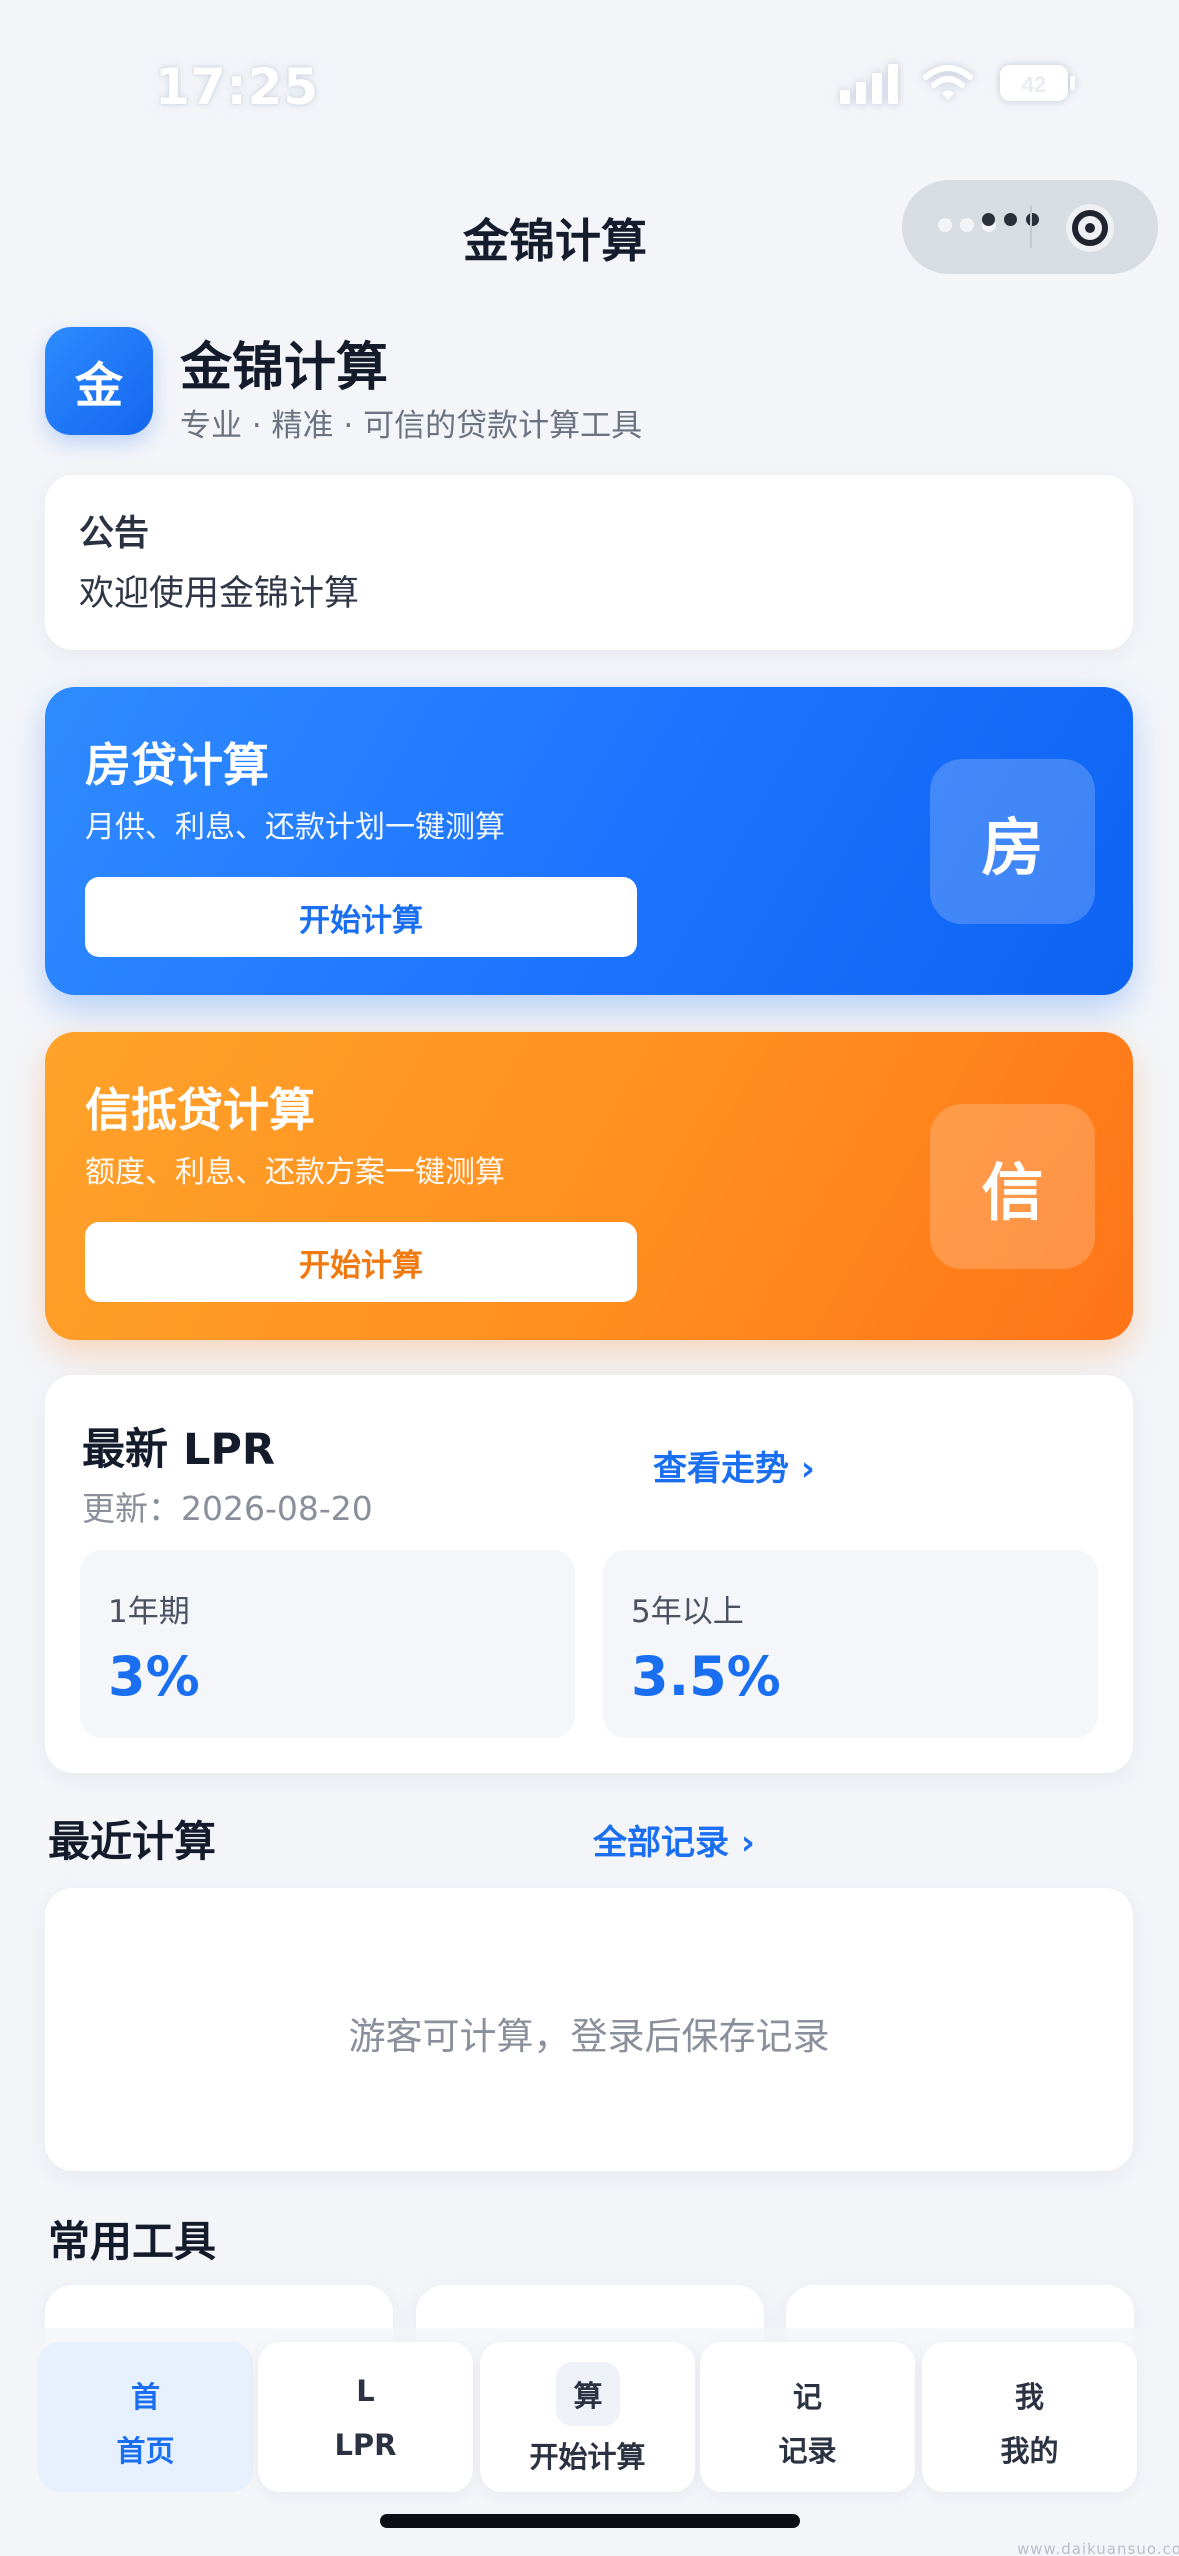 Image resolution: width=1179 pixels, height=2556 pixels. What do you see at coordinates (1012, 1186) in the screenshot?
I see `credit-icon: 信` at bounding box center [1012, 1186].